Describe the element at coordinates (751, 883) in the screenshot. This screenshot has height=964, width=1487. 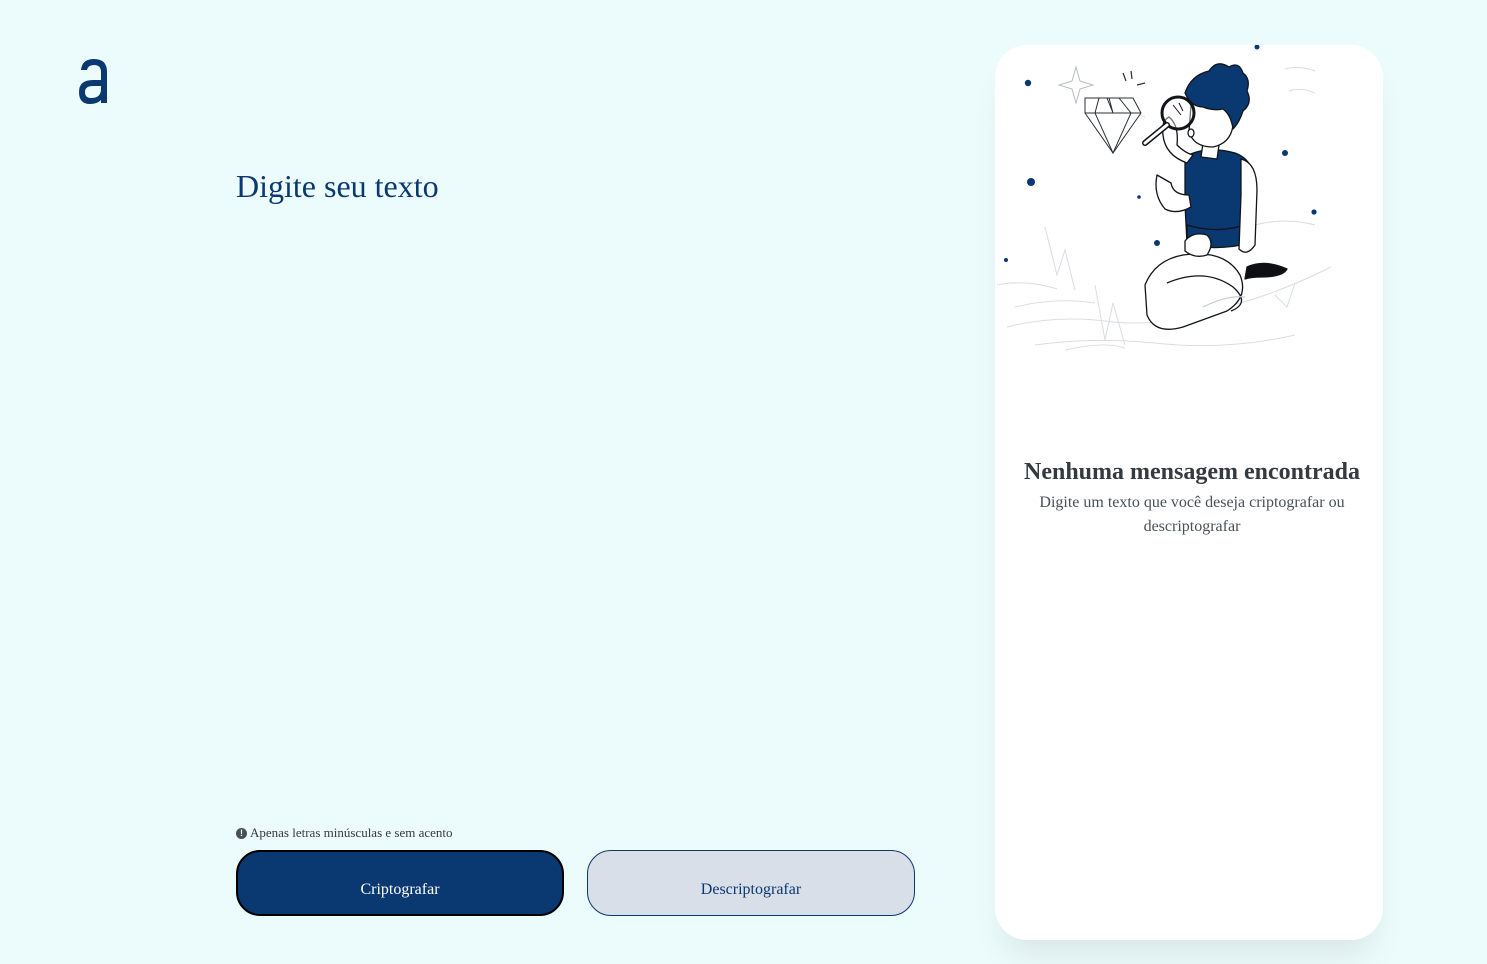
I see `decrypt-button: Descriptografar` at that location.